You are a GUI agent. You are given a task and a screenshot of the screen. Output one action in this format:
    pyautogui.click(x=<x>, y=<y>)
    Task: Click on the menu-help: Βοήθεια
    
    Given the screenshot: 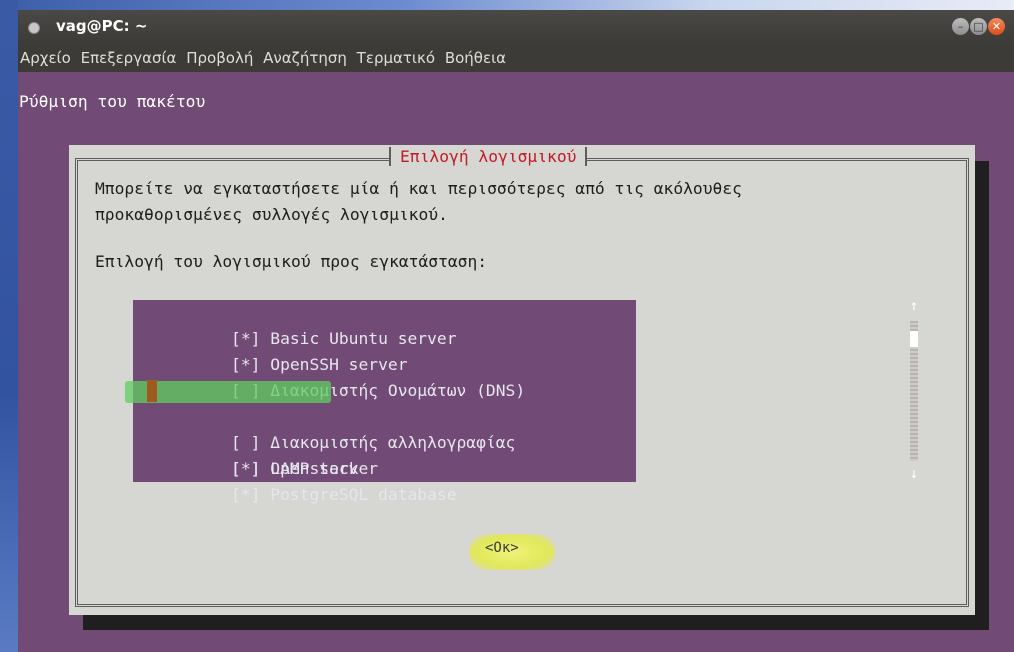 What is the action you would take?
    pyautogui.click(x=476, y=55)
    